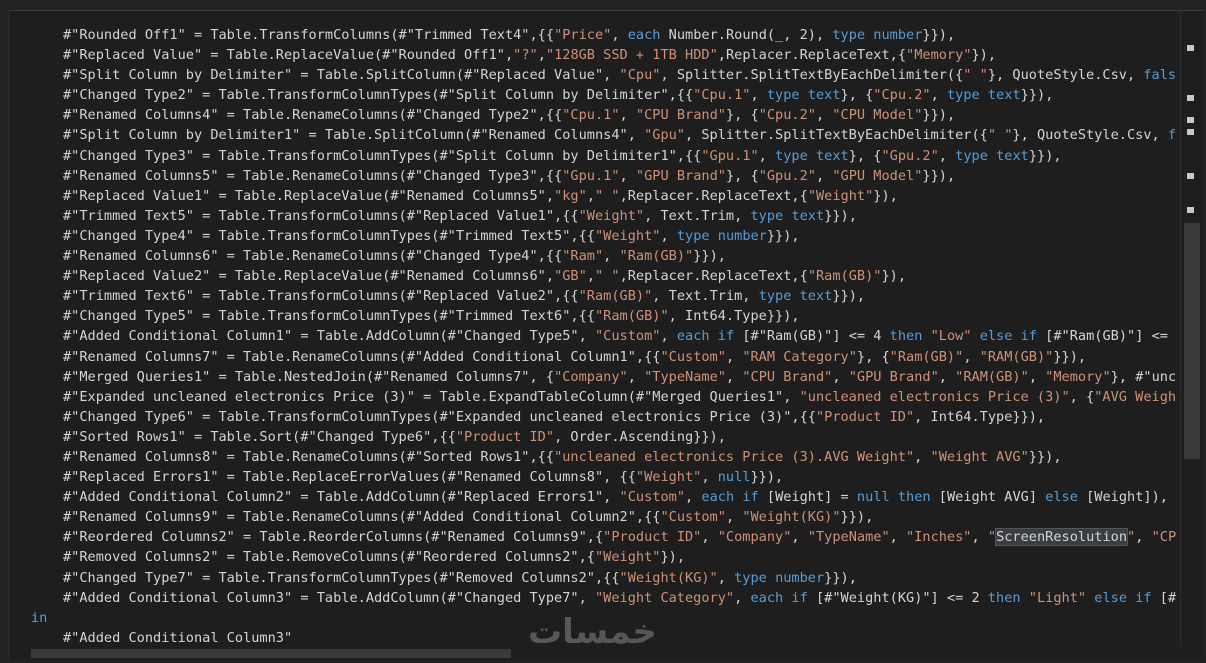 The height and width of the screenshot is (663, 1206). I want to click on code-keyword: then, so click(1004, 597).